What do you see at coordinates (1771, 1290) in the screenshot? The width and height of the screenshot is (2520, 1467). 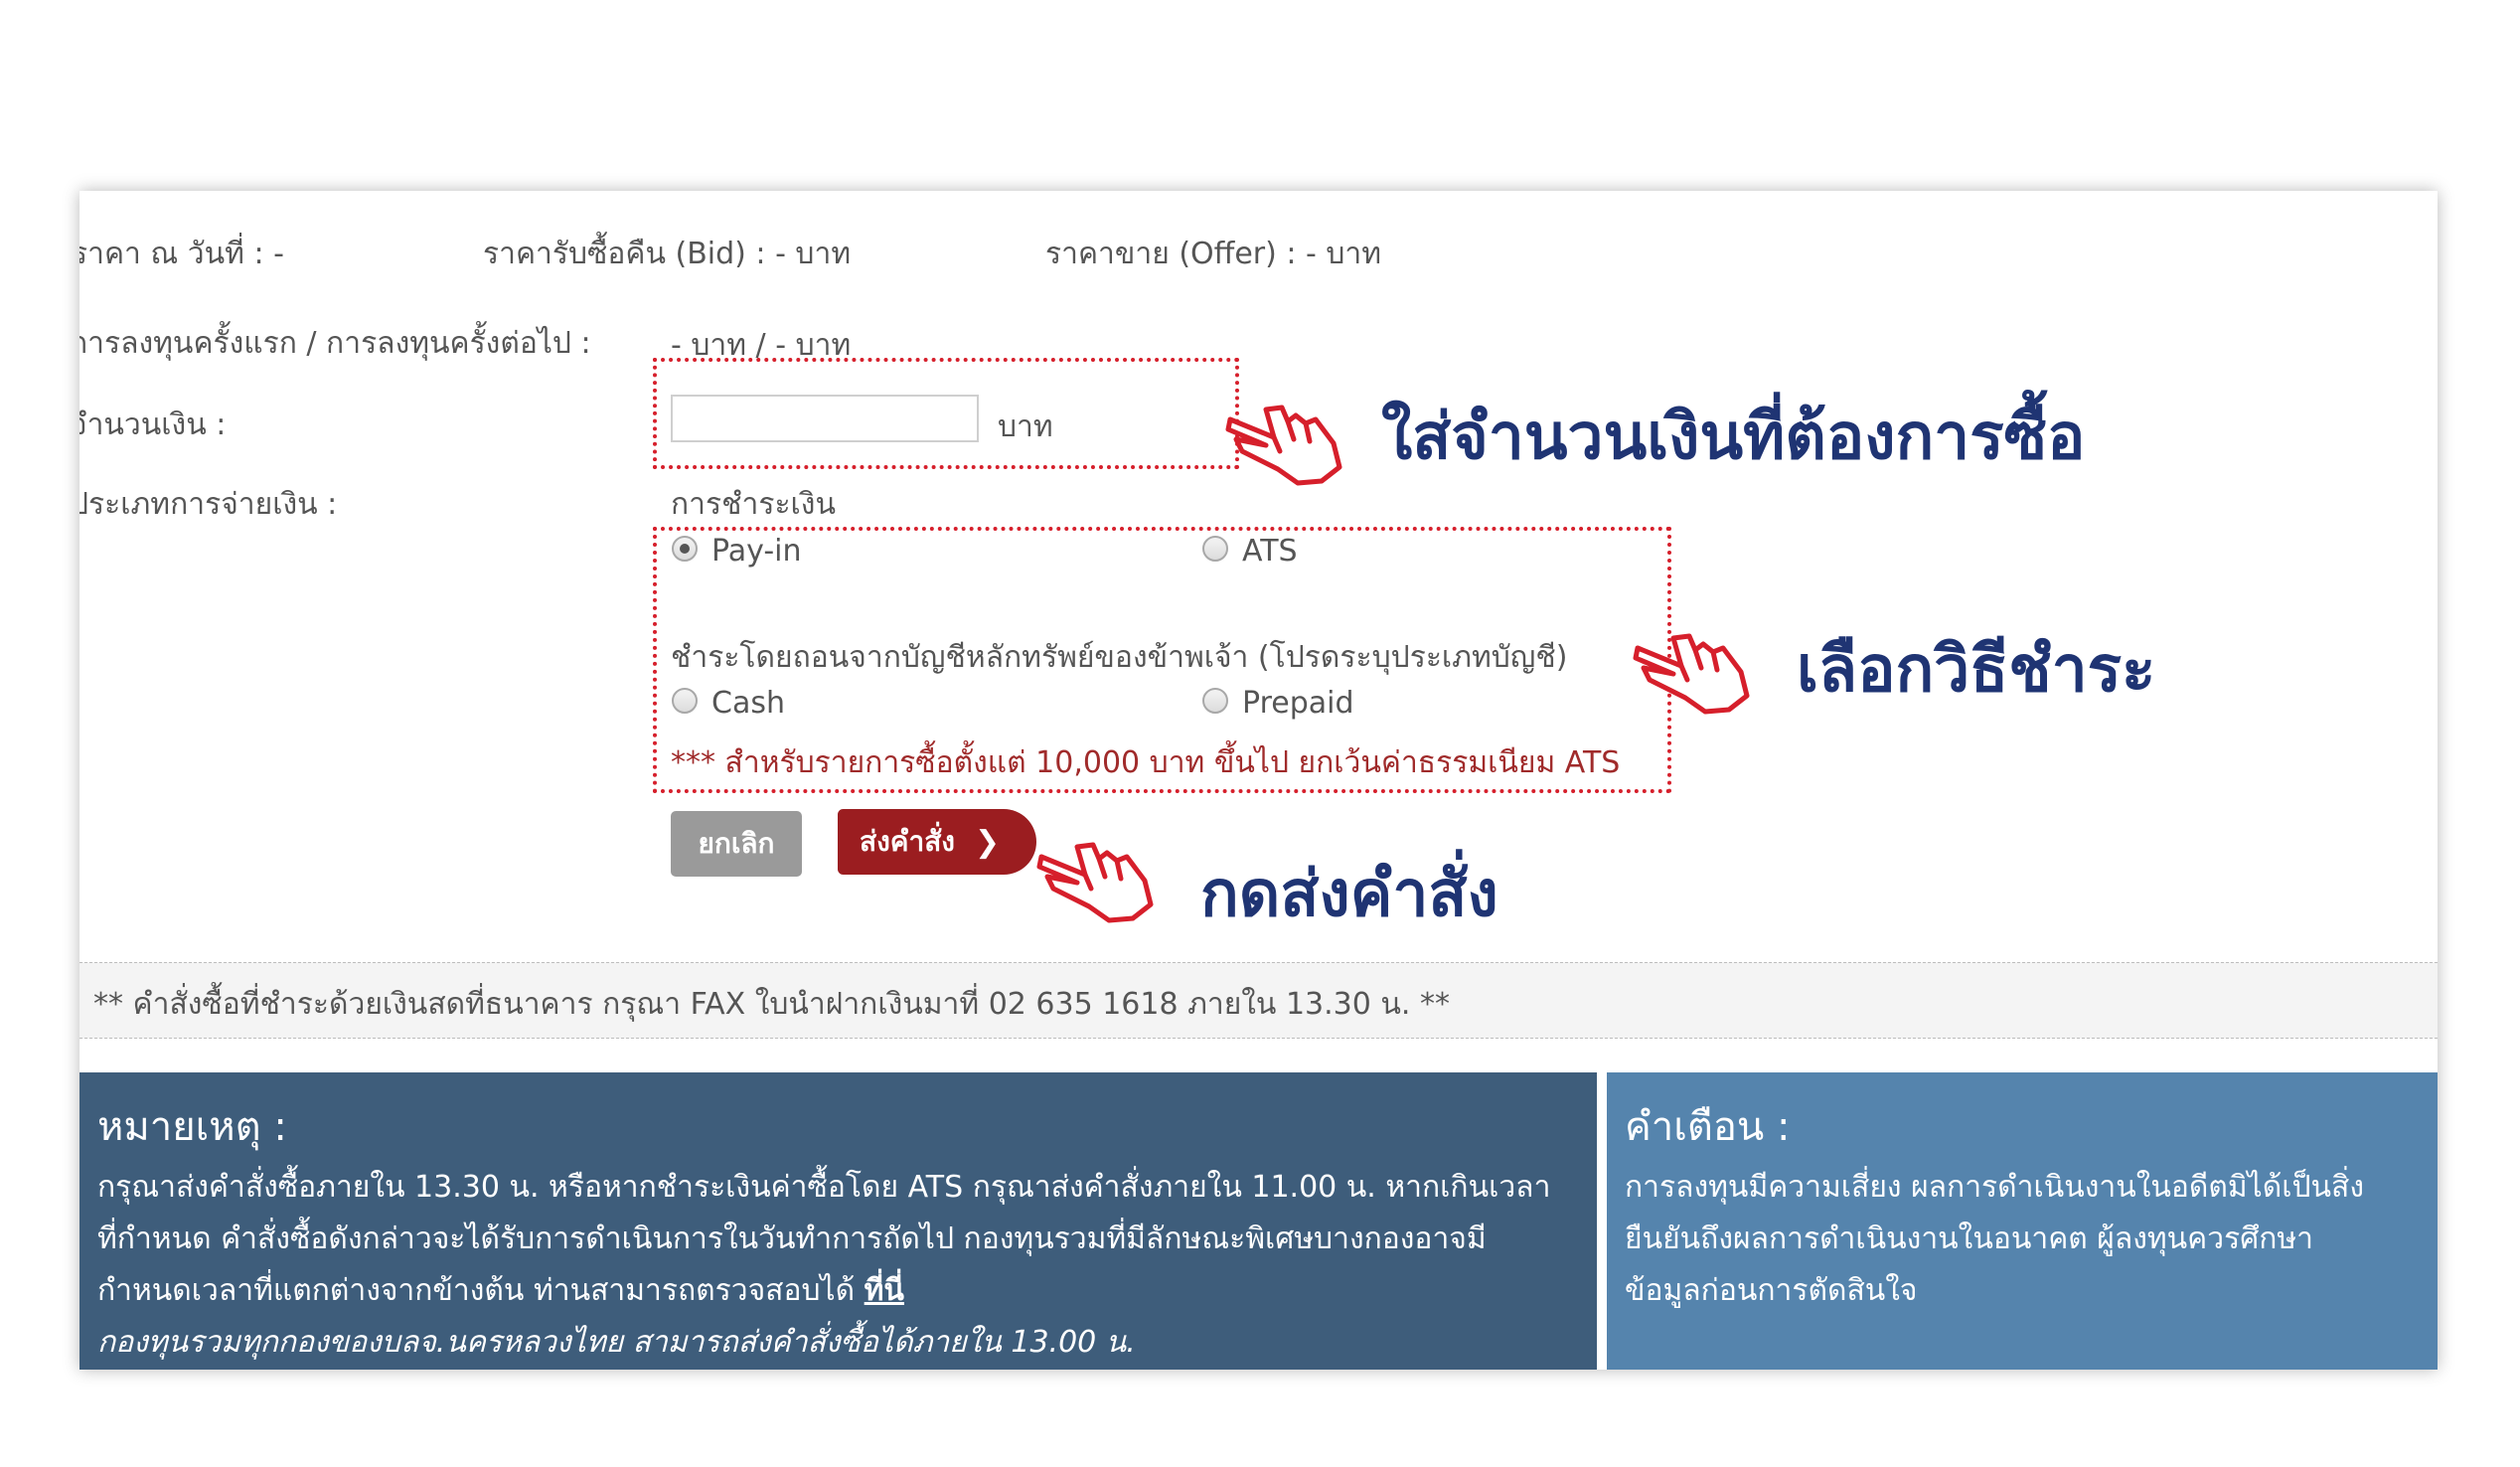 I see `warning-line-3: ข้อมูลก่อนการตัดสินใจ` at bounding box center [1771, 1290].